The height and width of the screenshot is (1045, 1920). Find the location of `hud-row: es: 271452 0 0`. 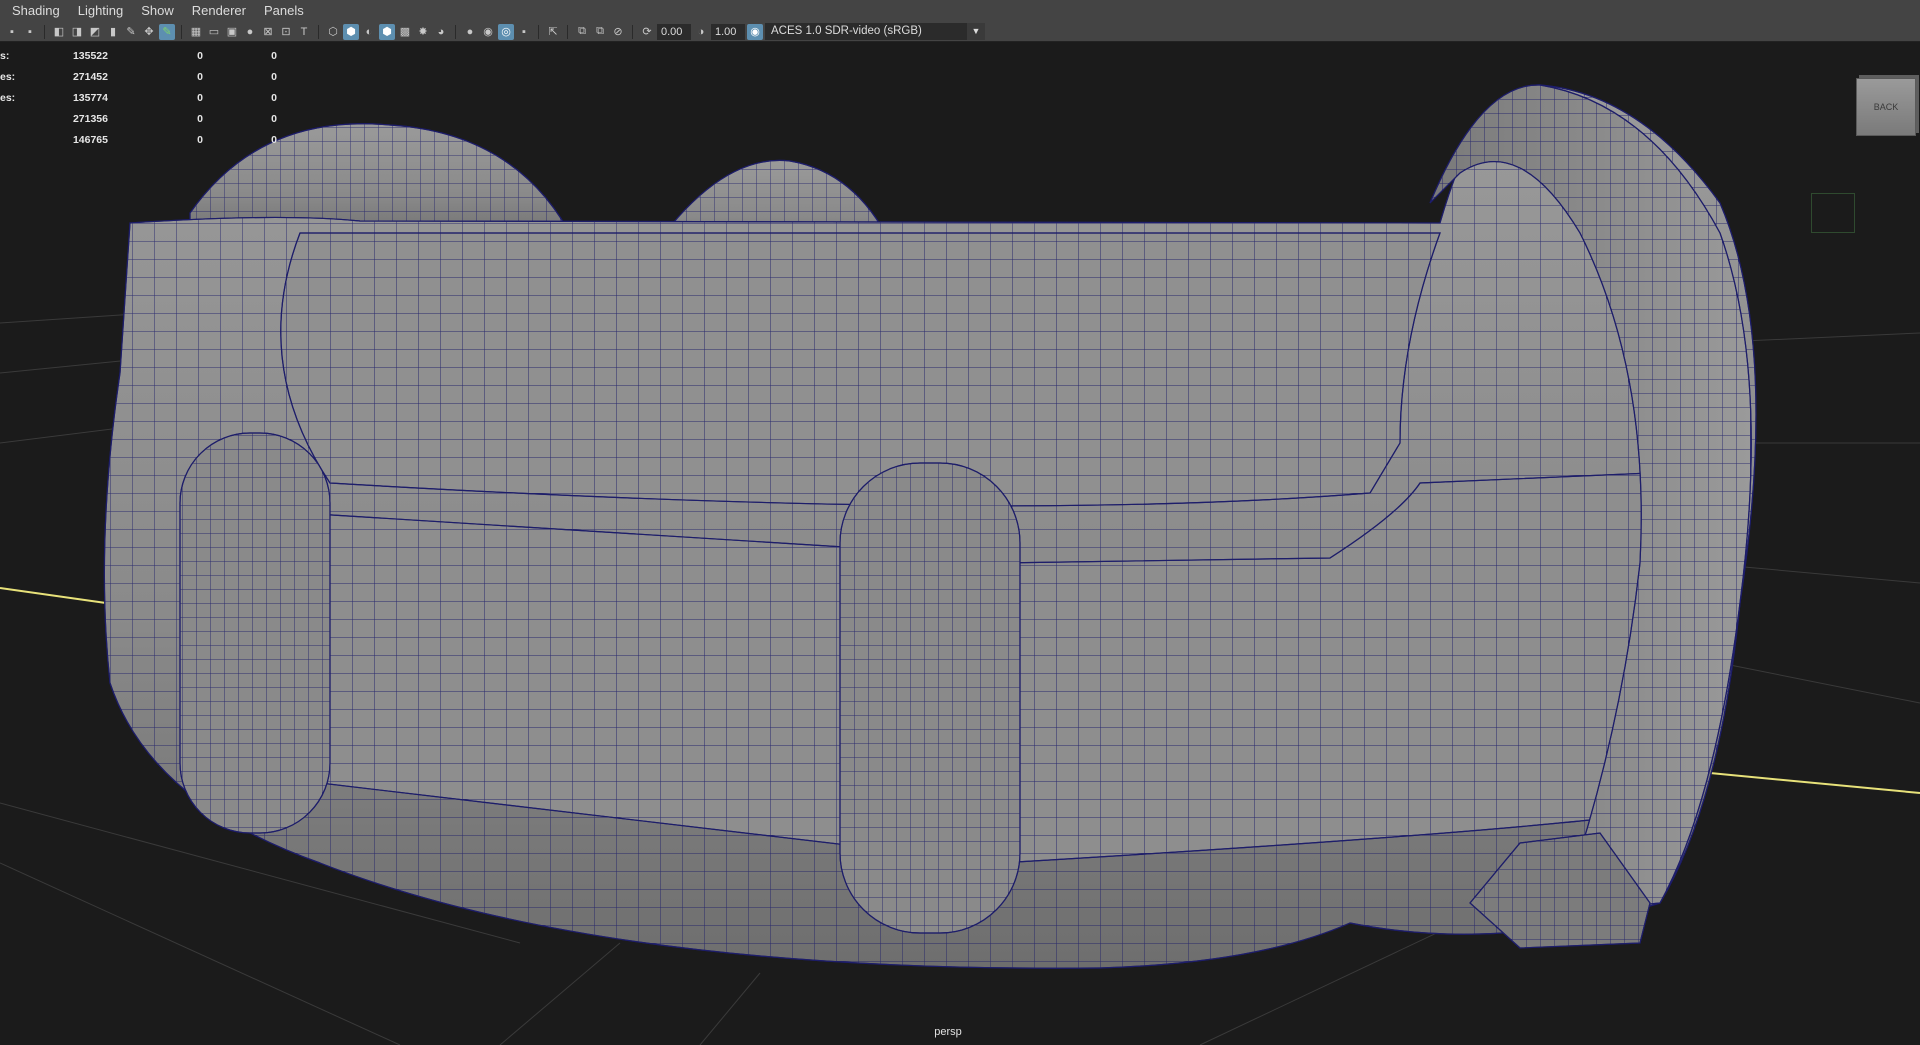

hud-row: es: 271452 0 0 is located at coordinates (138, 77).